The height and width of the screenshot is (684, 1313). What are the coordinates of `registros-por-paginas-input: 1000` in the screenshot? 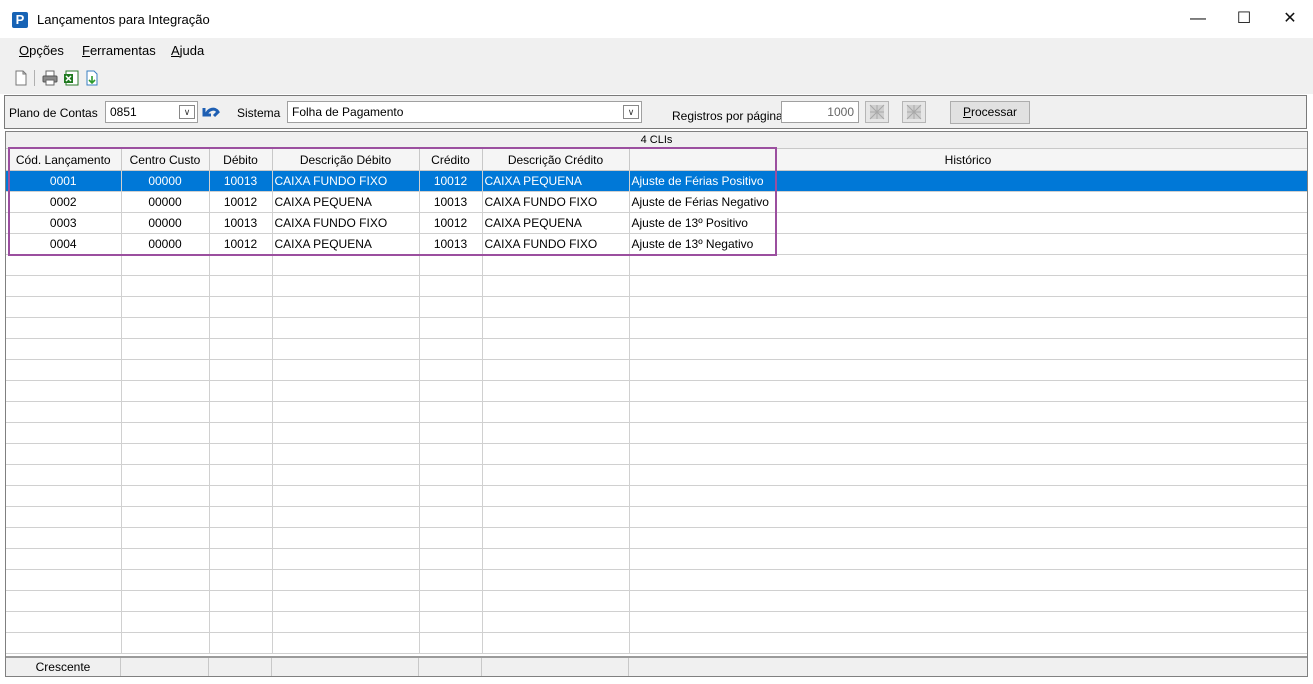 It's located at (820, 112).